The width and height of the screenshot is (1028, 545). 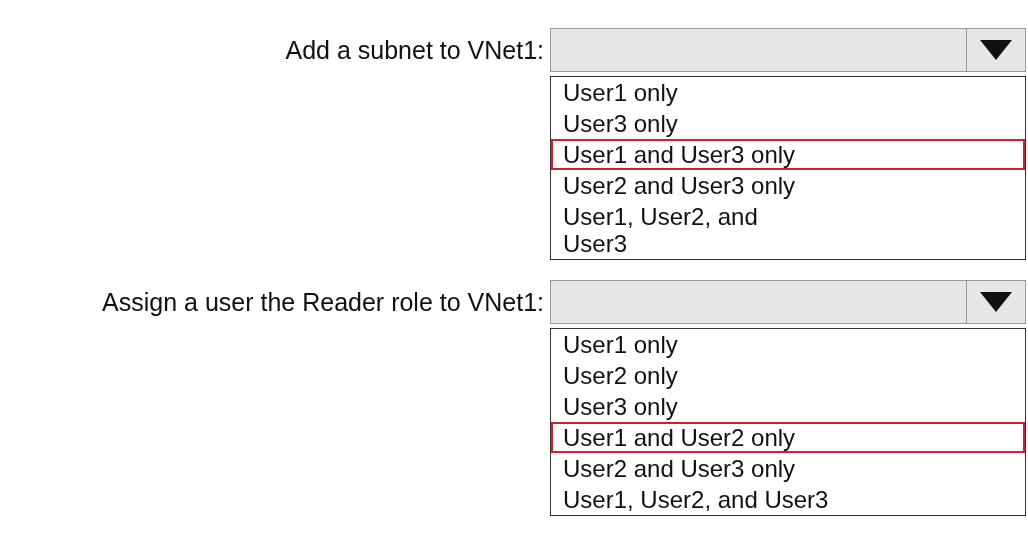 What do you see at coordinates (788, 375) in the screenshot?
I see `dropdown-option: User2 only` at bounding box center [788, 375].